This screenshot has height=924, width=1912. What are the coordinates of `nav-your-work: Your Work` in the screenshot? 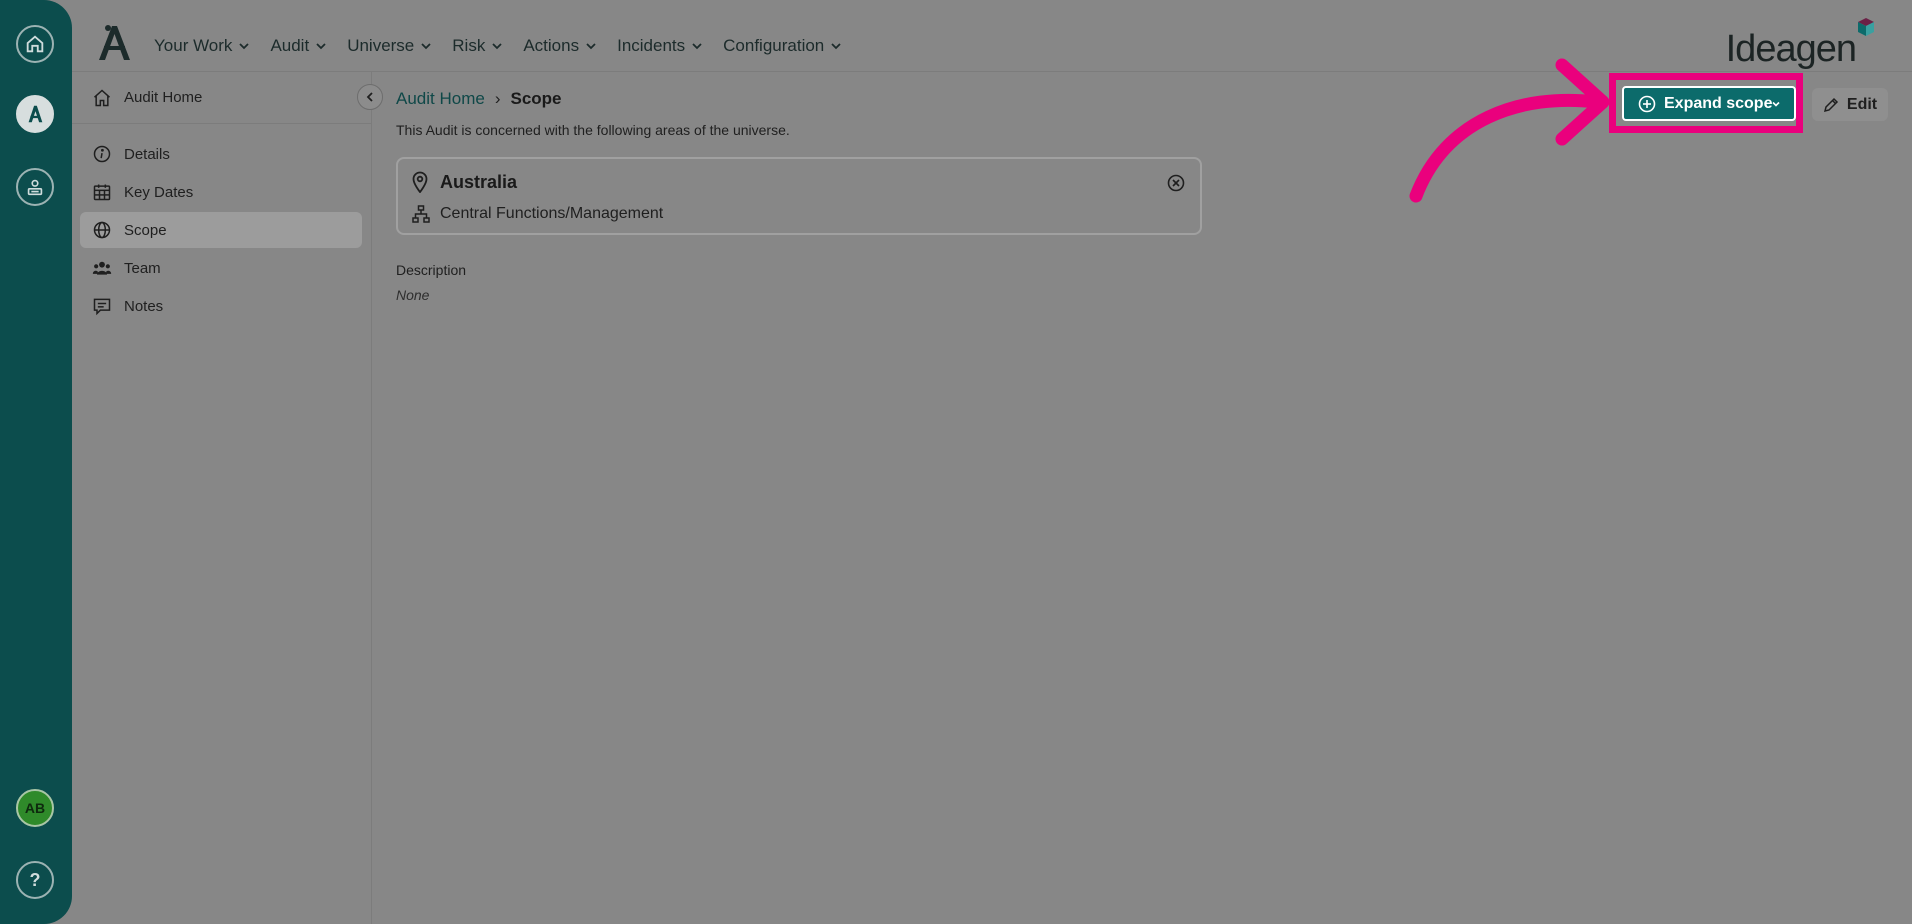 It's located at (202, 46).